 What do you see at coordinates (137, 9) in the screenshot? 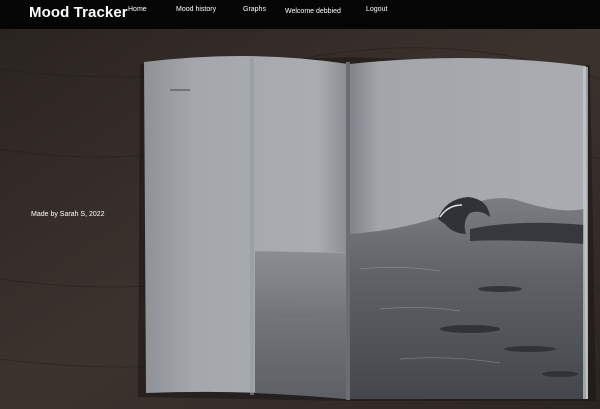
I see `nav-link-home: Home` at bounding box center [137, 9].